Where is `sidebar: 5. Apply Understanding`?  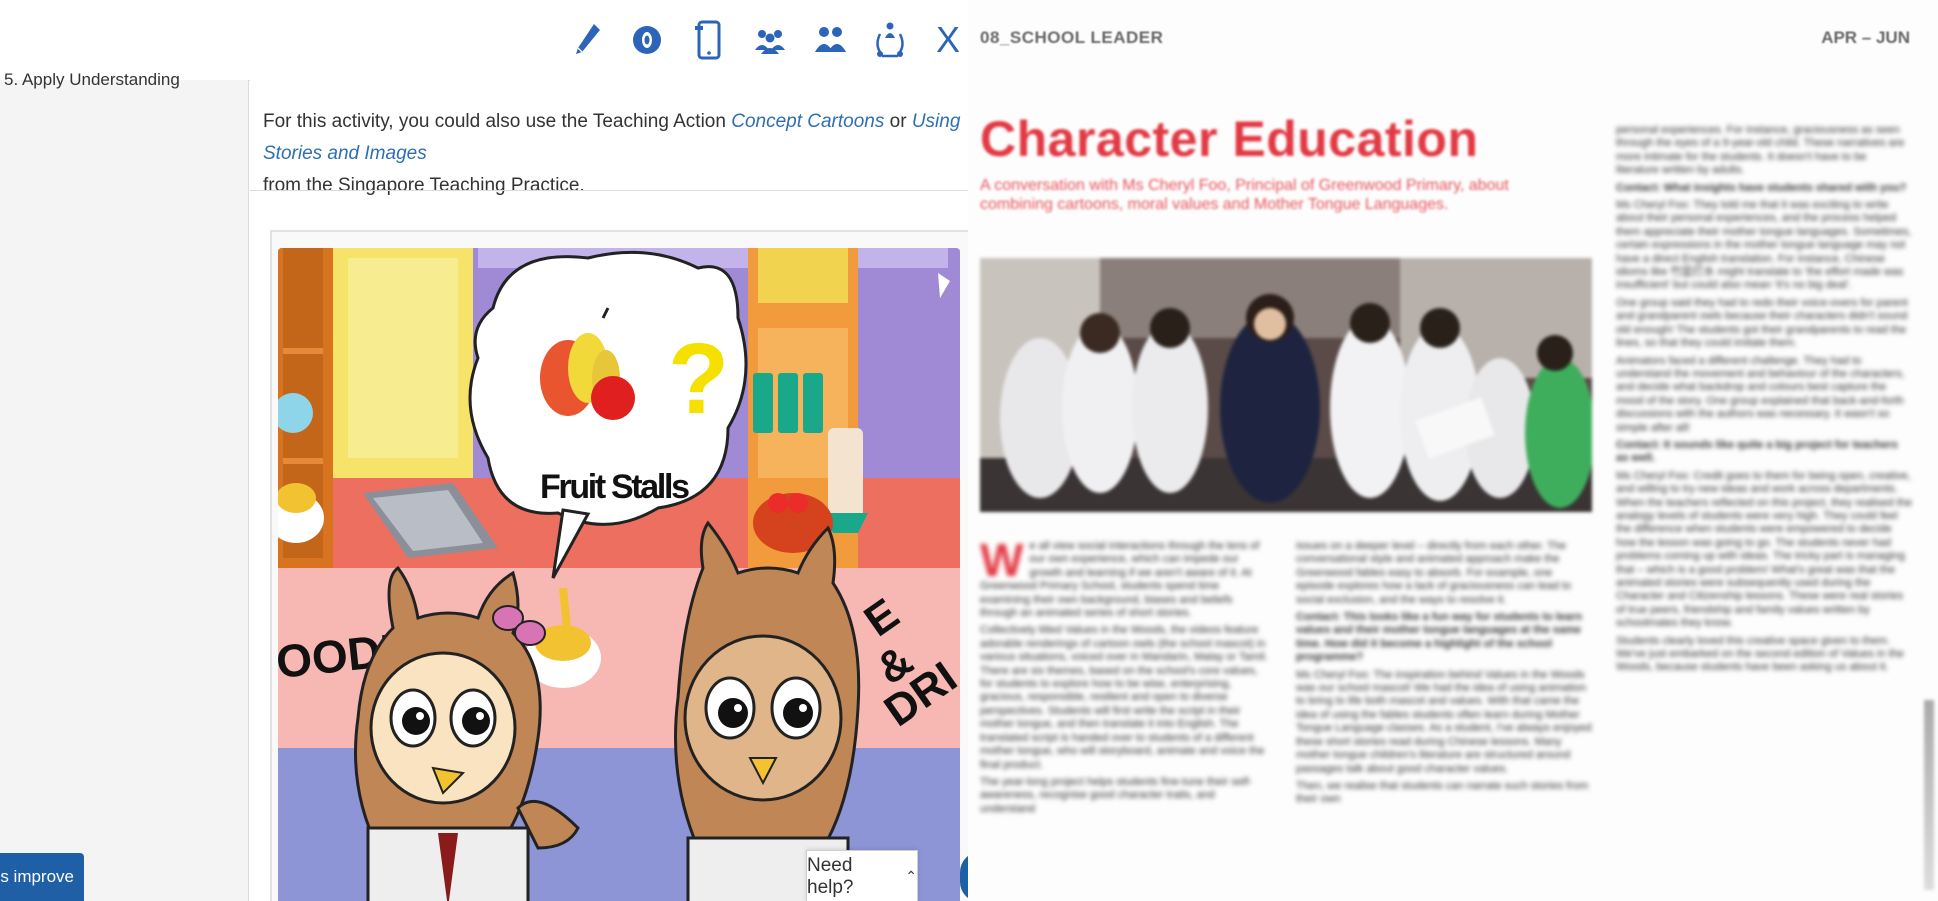 sidebar: 5. Apply Understanding is located at coordinates (124, 485).